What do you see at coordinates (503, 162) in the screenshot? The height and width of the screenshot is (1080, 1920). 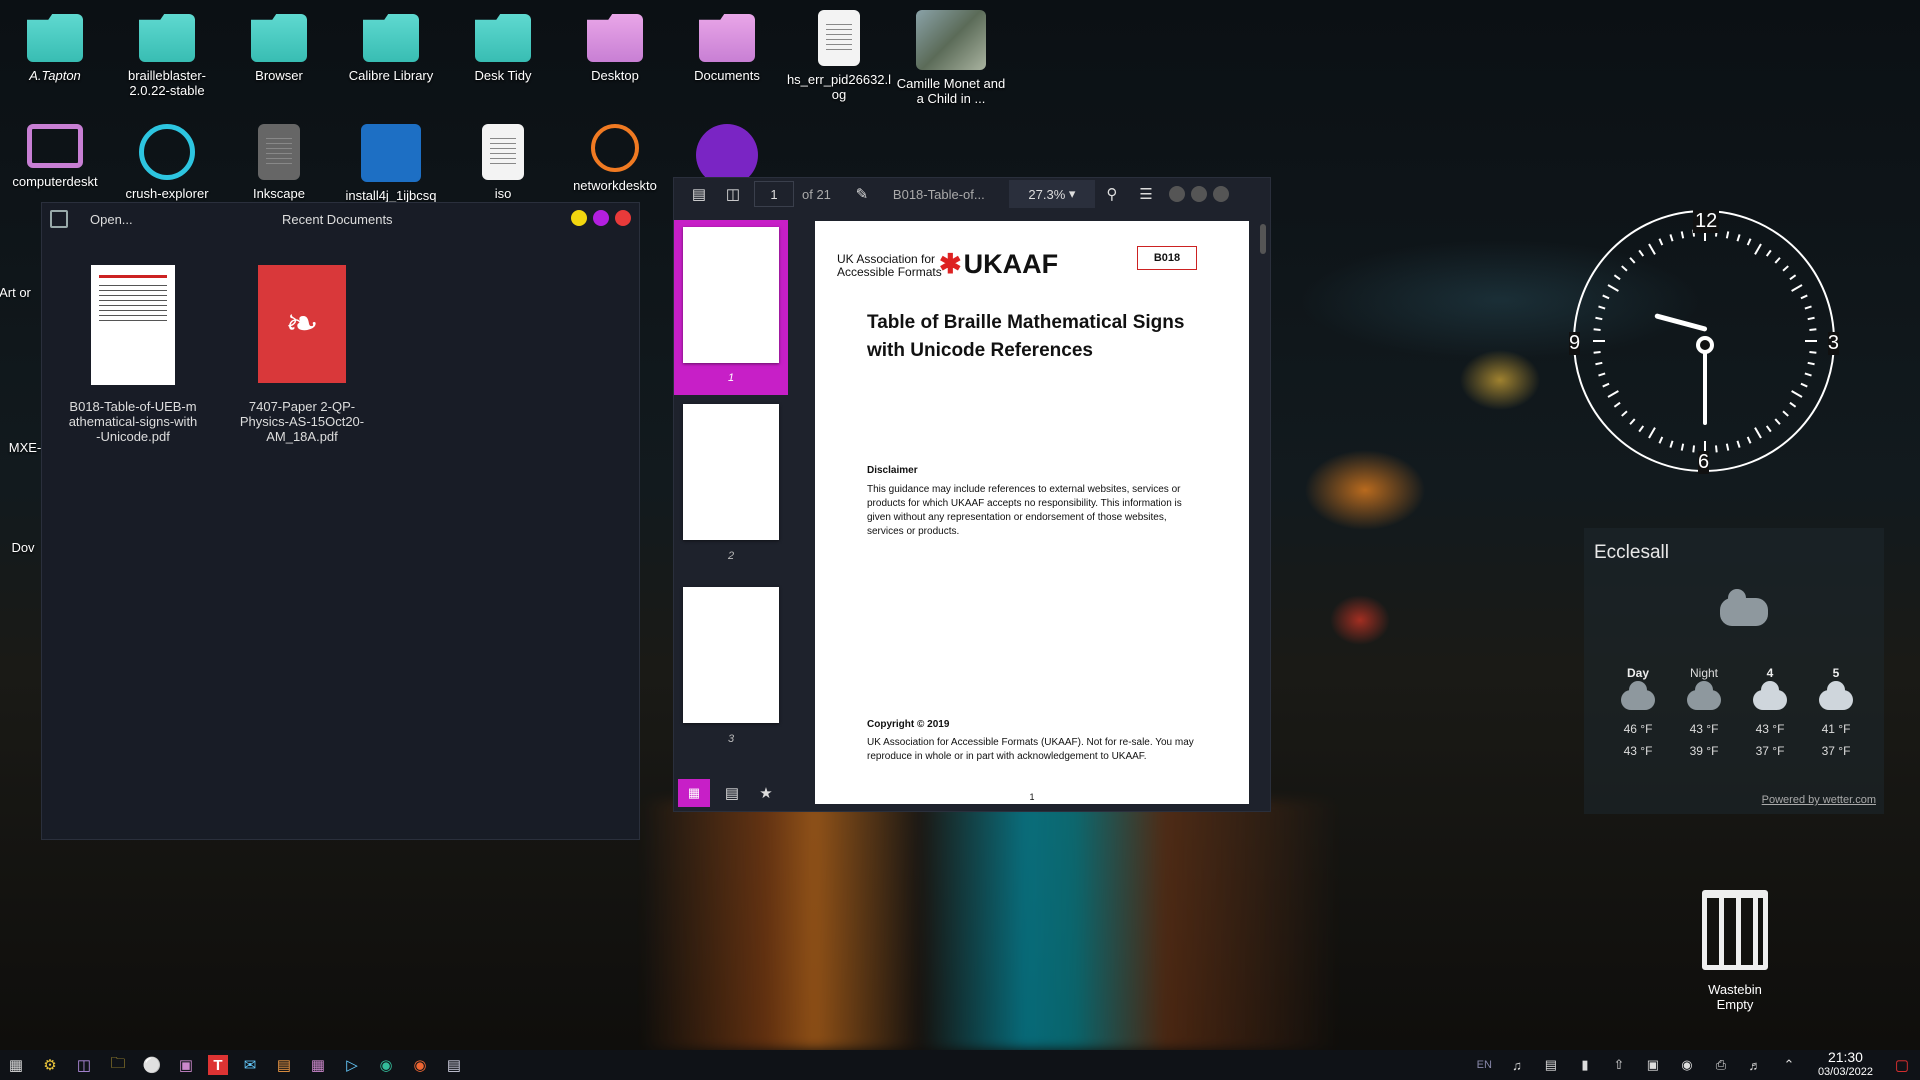 I see `desktop-icon-iso: iso` at bounding box center [503, 162].